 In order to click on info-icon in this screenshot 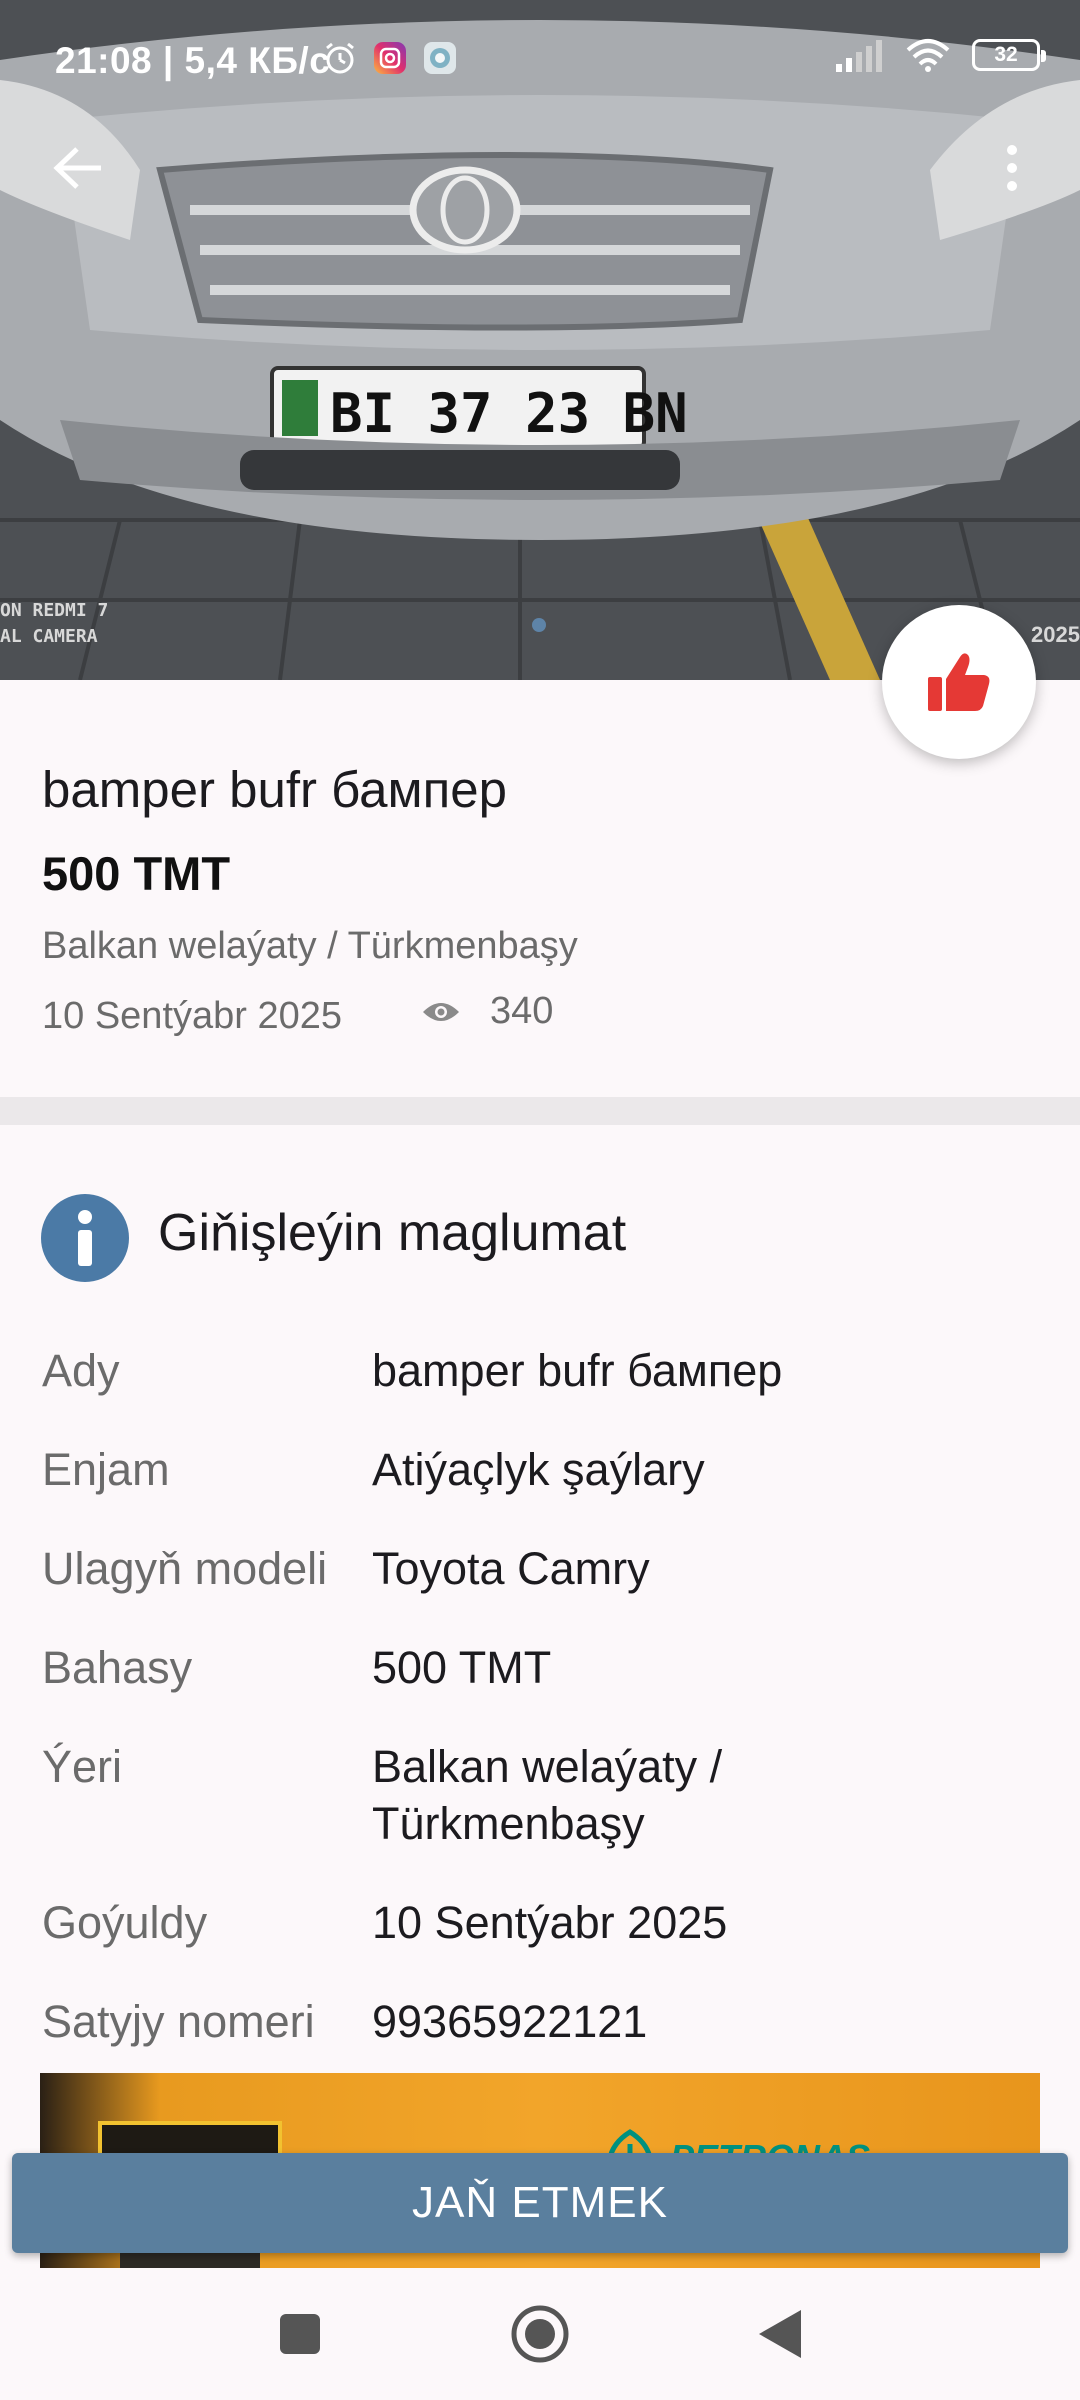, I will do `click(85, 1238)`.